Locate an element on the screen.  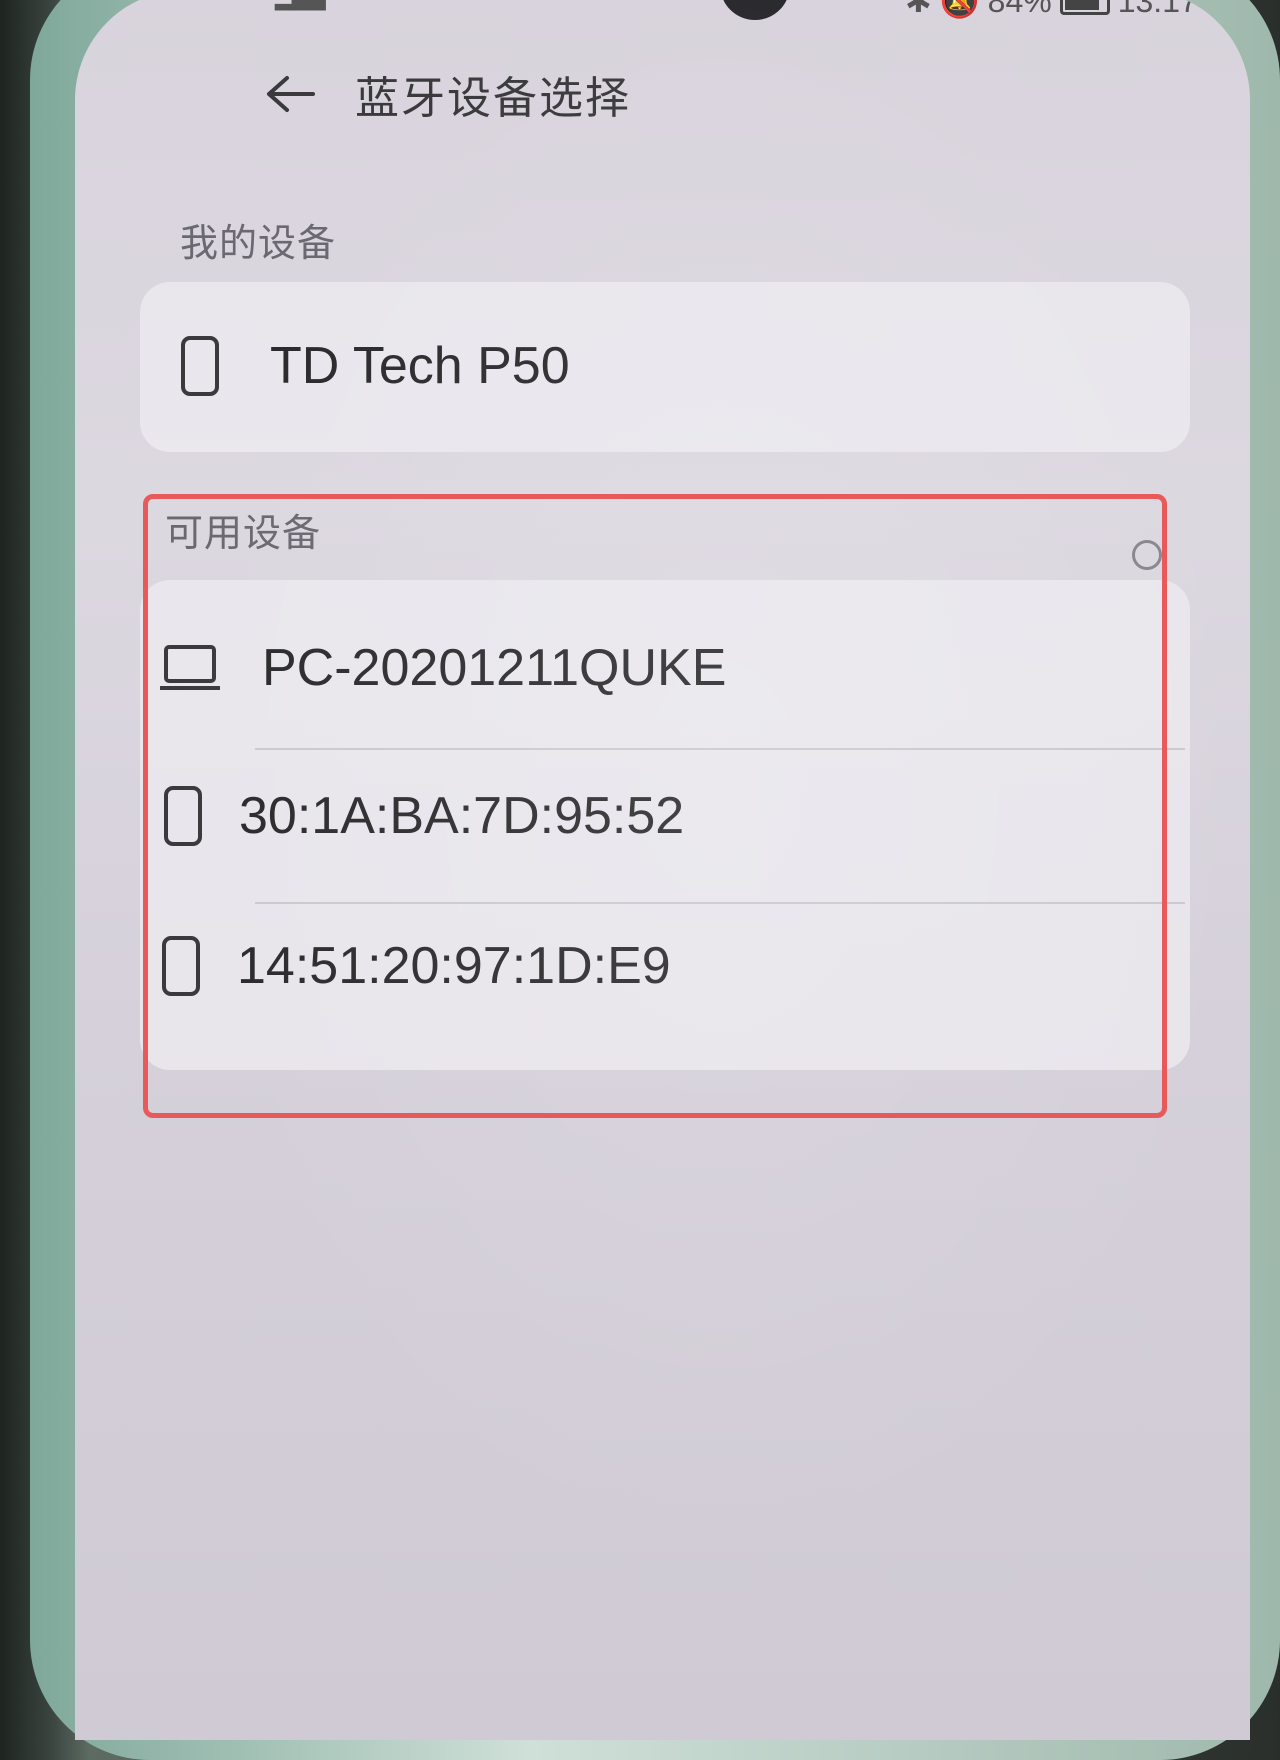
loading-spinner-icon is located at coordinates (1147, 555).